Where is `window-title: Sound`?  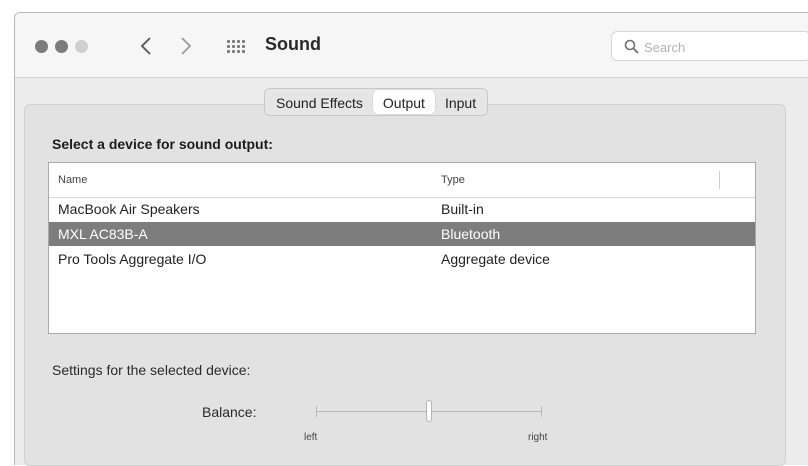
window-title: Sound is located at coordinates (293, 44).